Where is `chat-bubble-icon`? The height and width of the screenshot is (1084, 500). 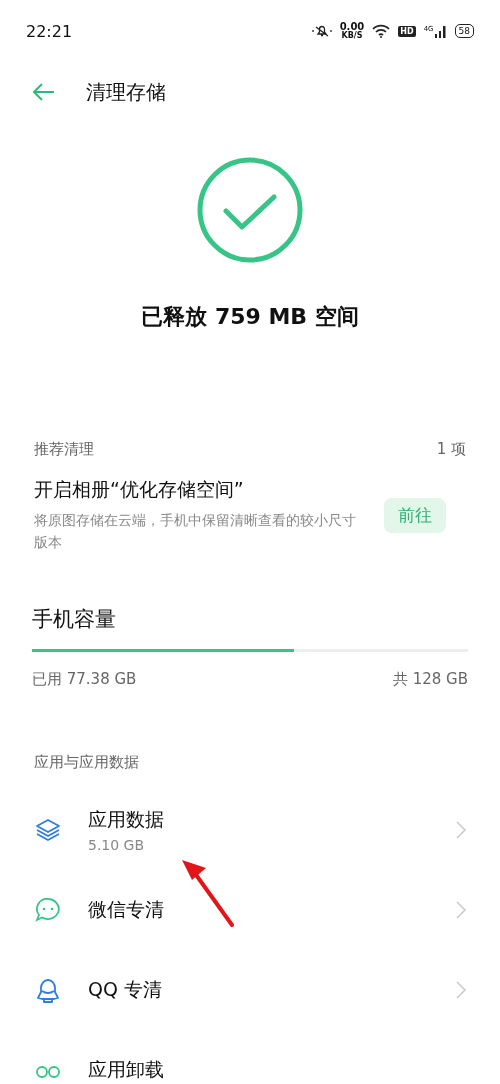 chat-bubble-icon is located at coordinates (48, 910).